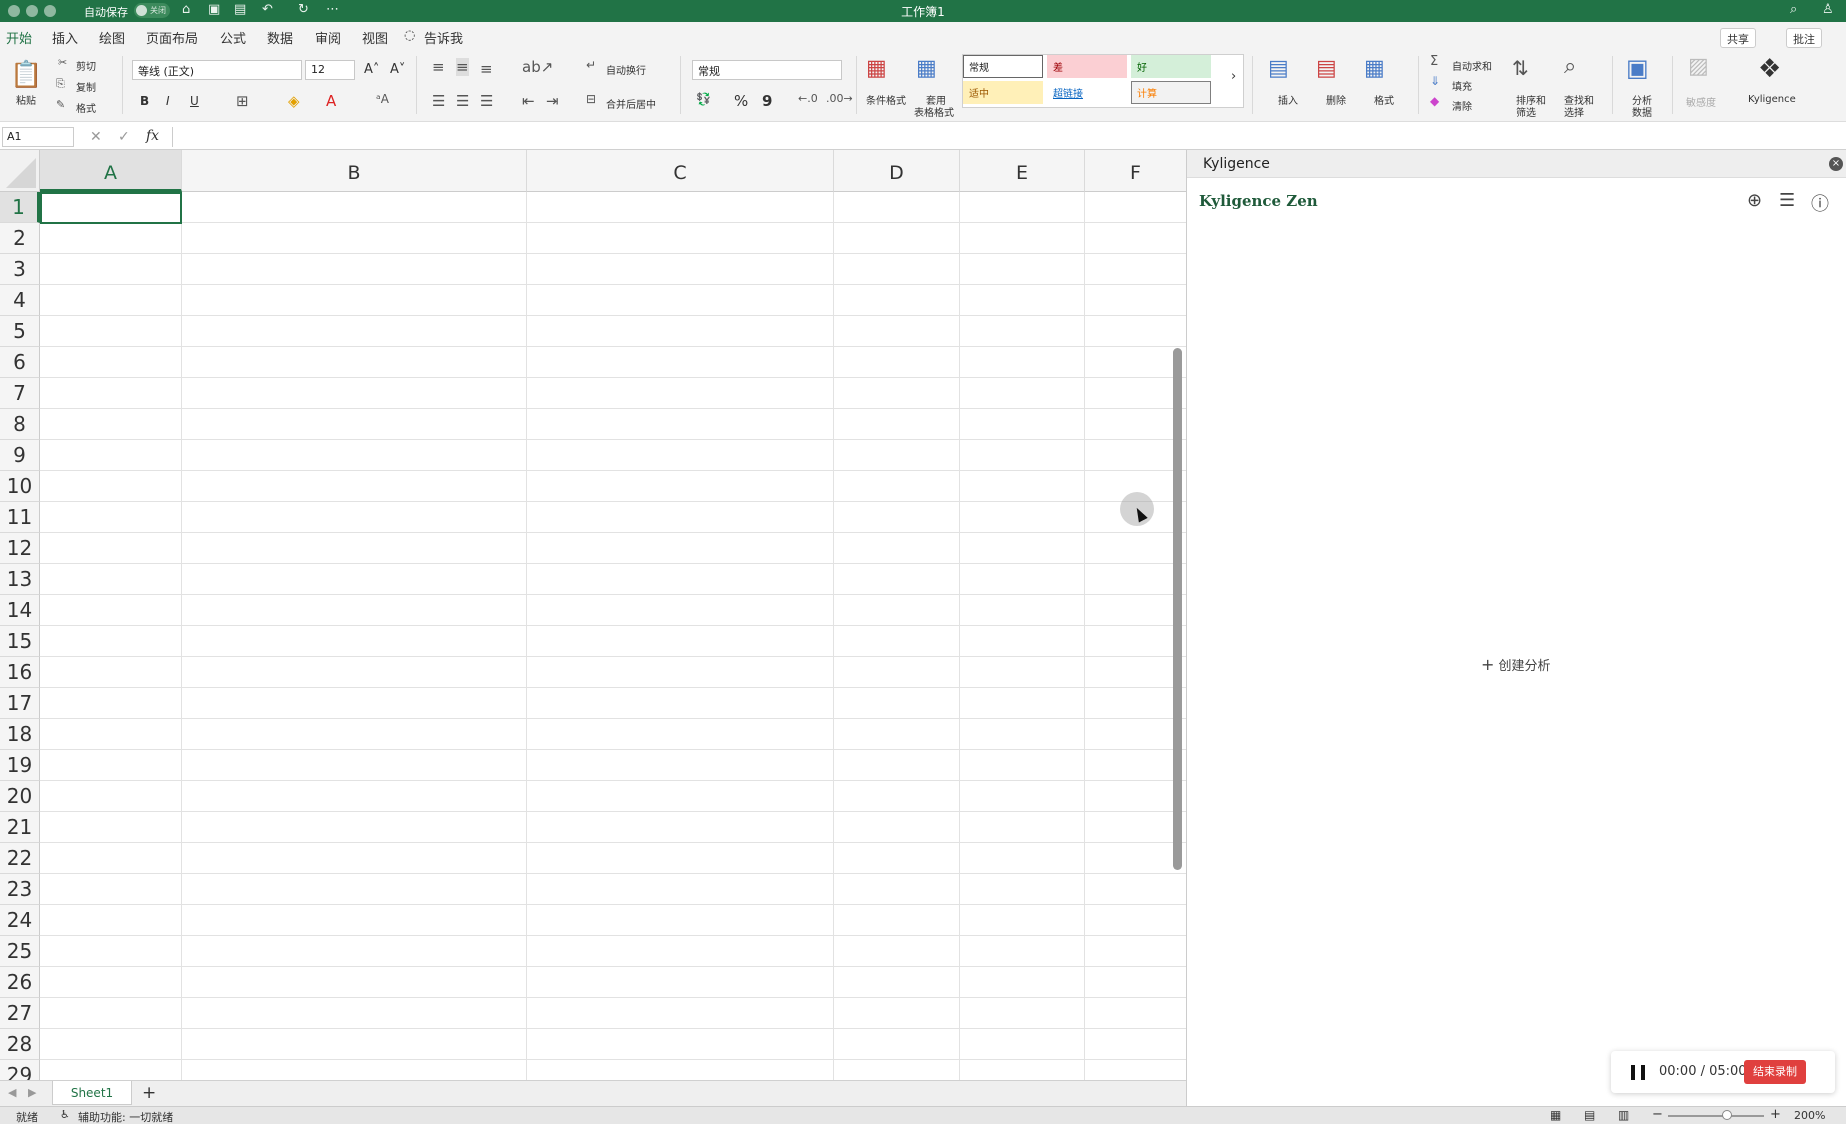 The height and width of the screenshot is (1125, 1846). Describe the element at coordinates (20, 207) in the screenshot. I see `row-header-1: 1` at that location.